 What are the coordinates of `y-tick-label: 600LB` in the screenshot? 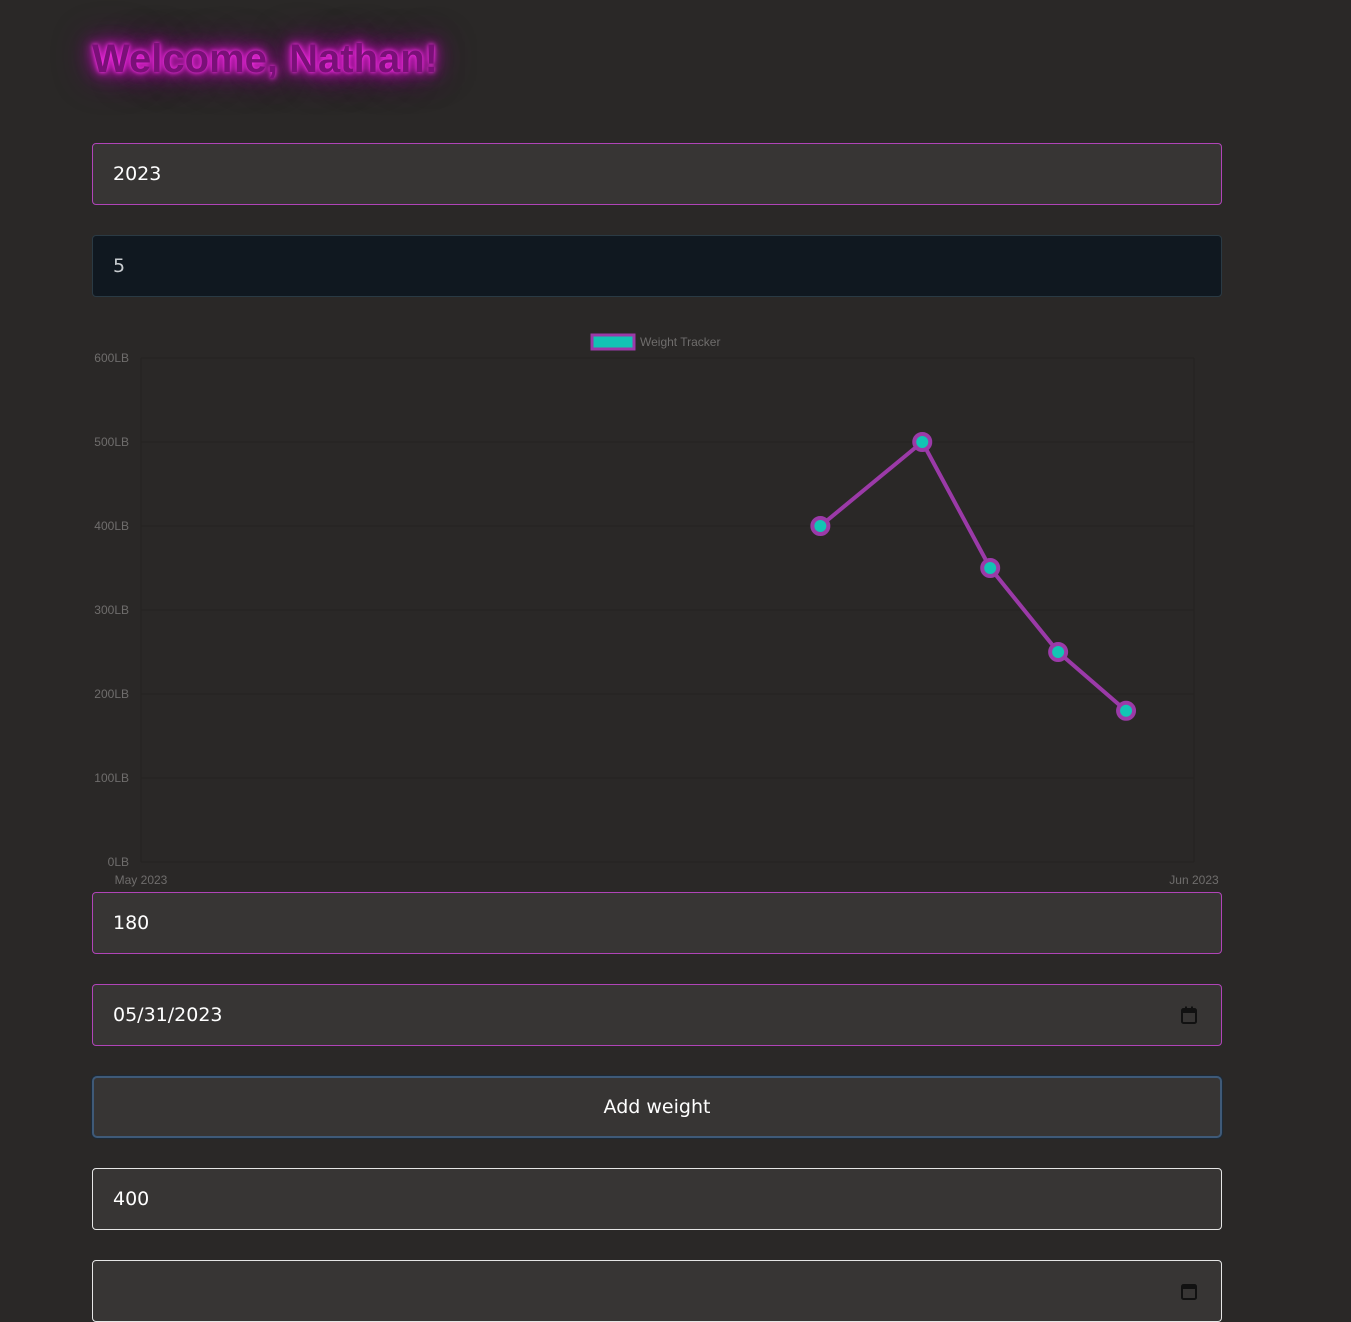 It's located at (111, 358).